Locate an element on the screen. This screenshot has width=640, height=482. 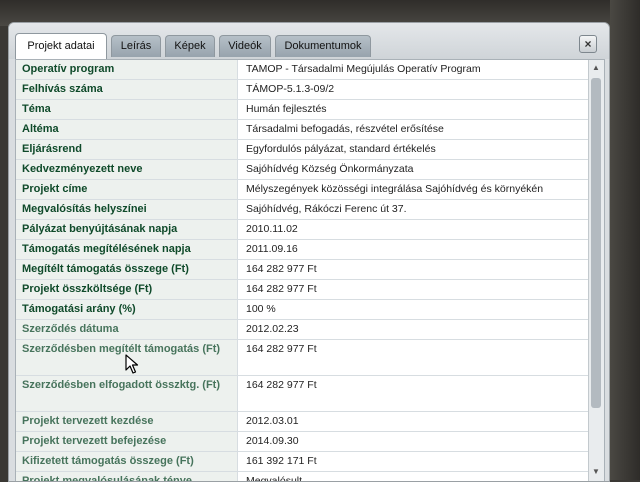
vertical-scrollbar: ▲ ▼ is located at coordinates (596, 270).